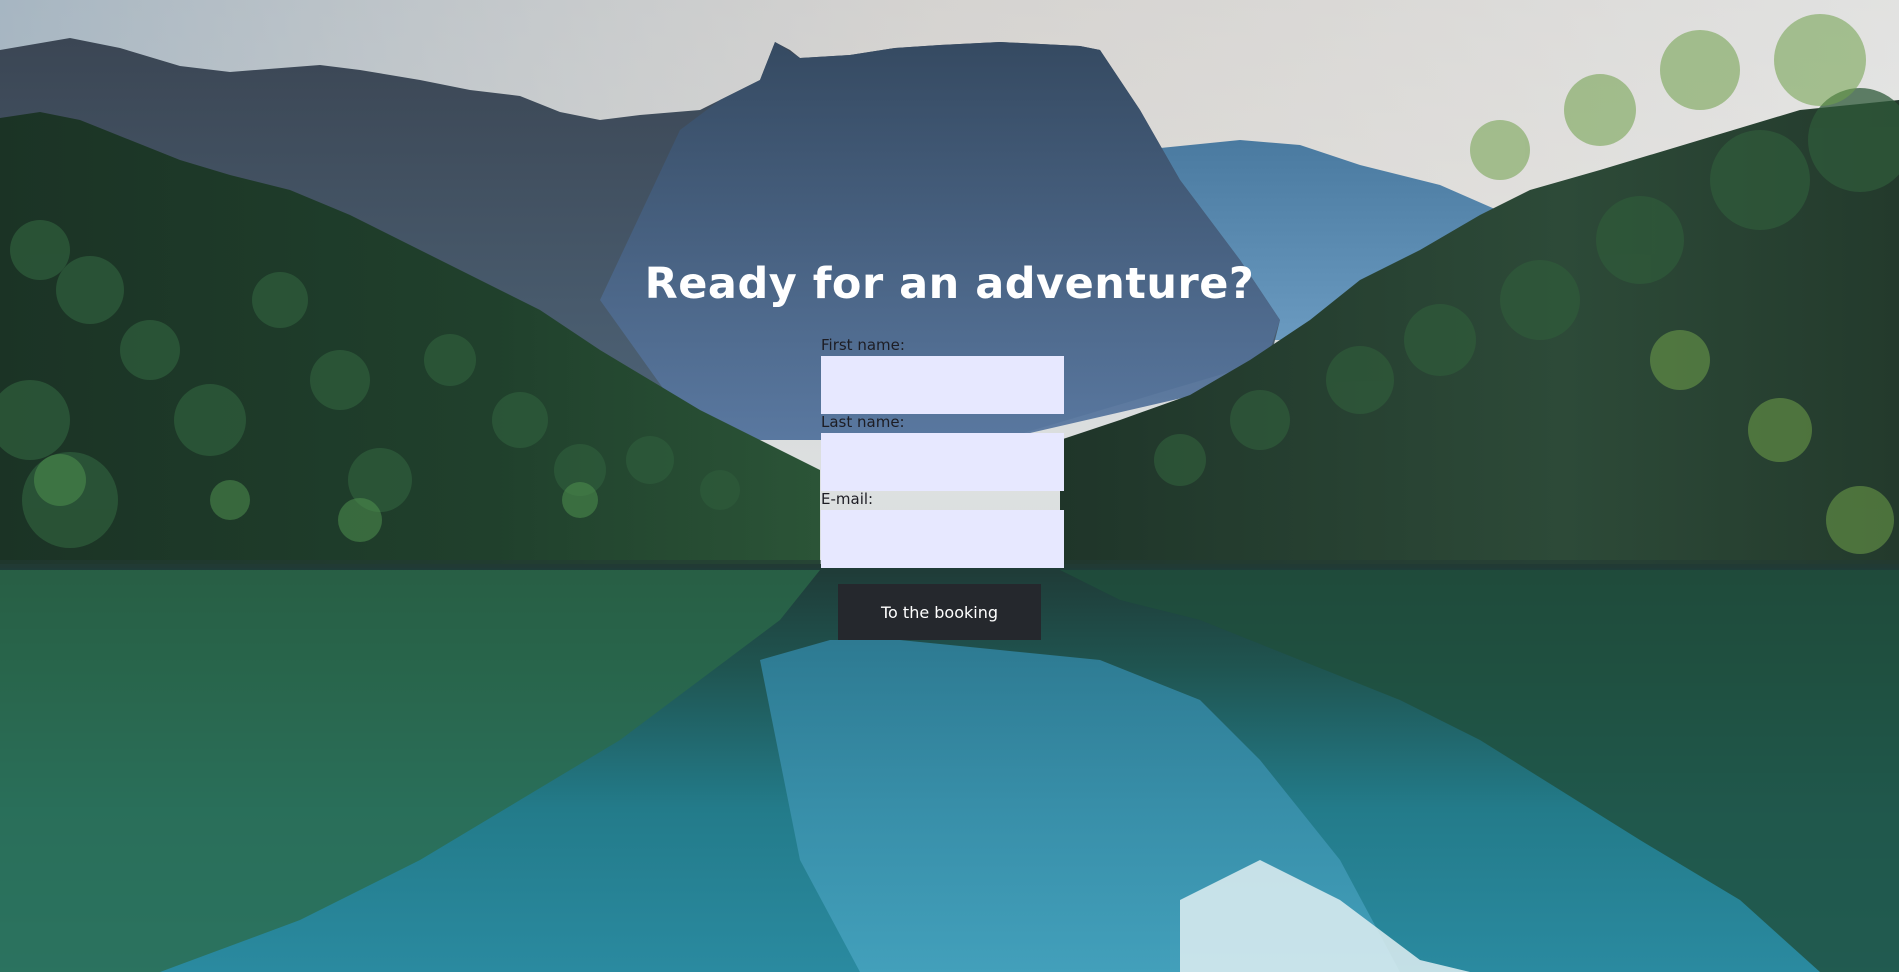 The image size is (1899, 972). I want to click on first-name-field, so click(942, 385).